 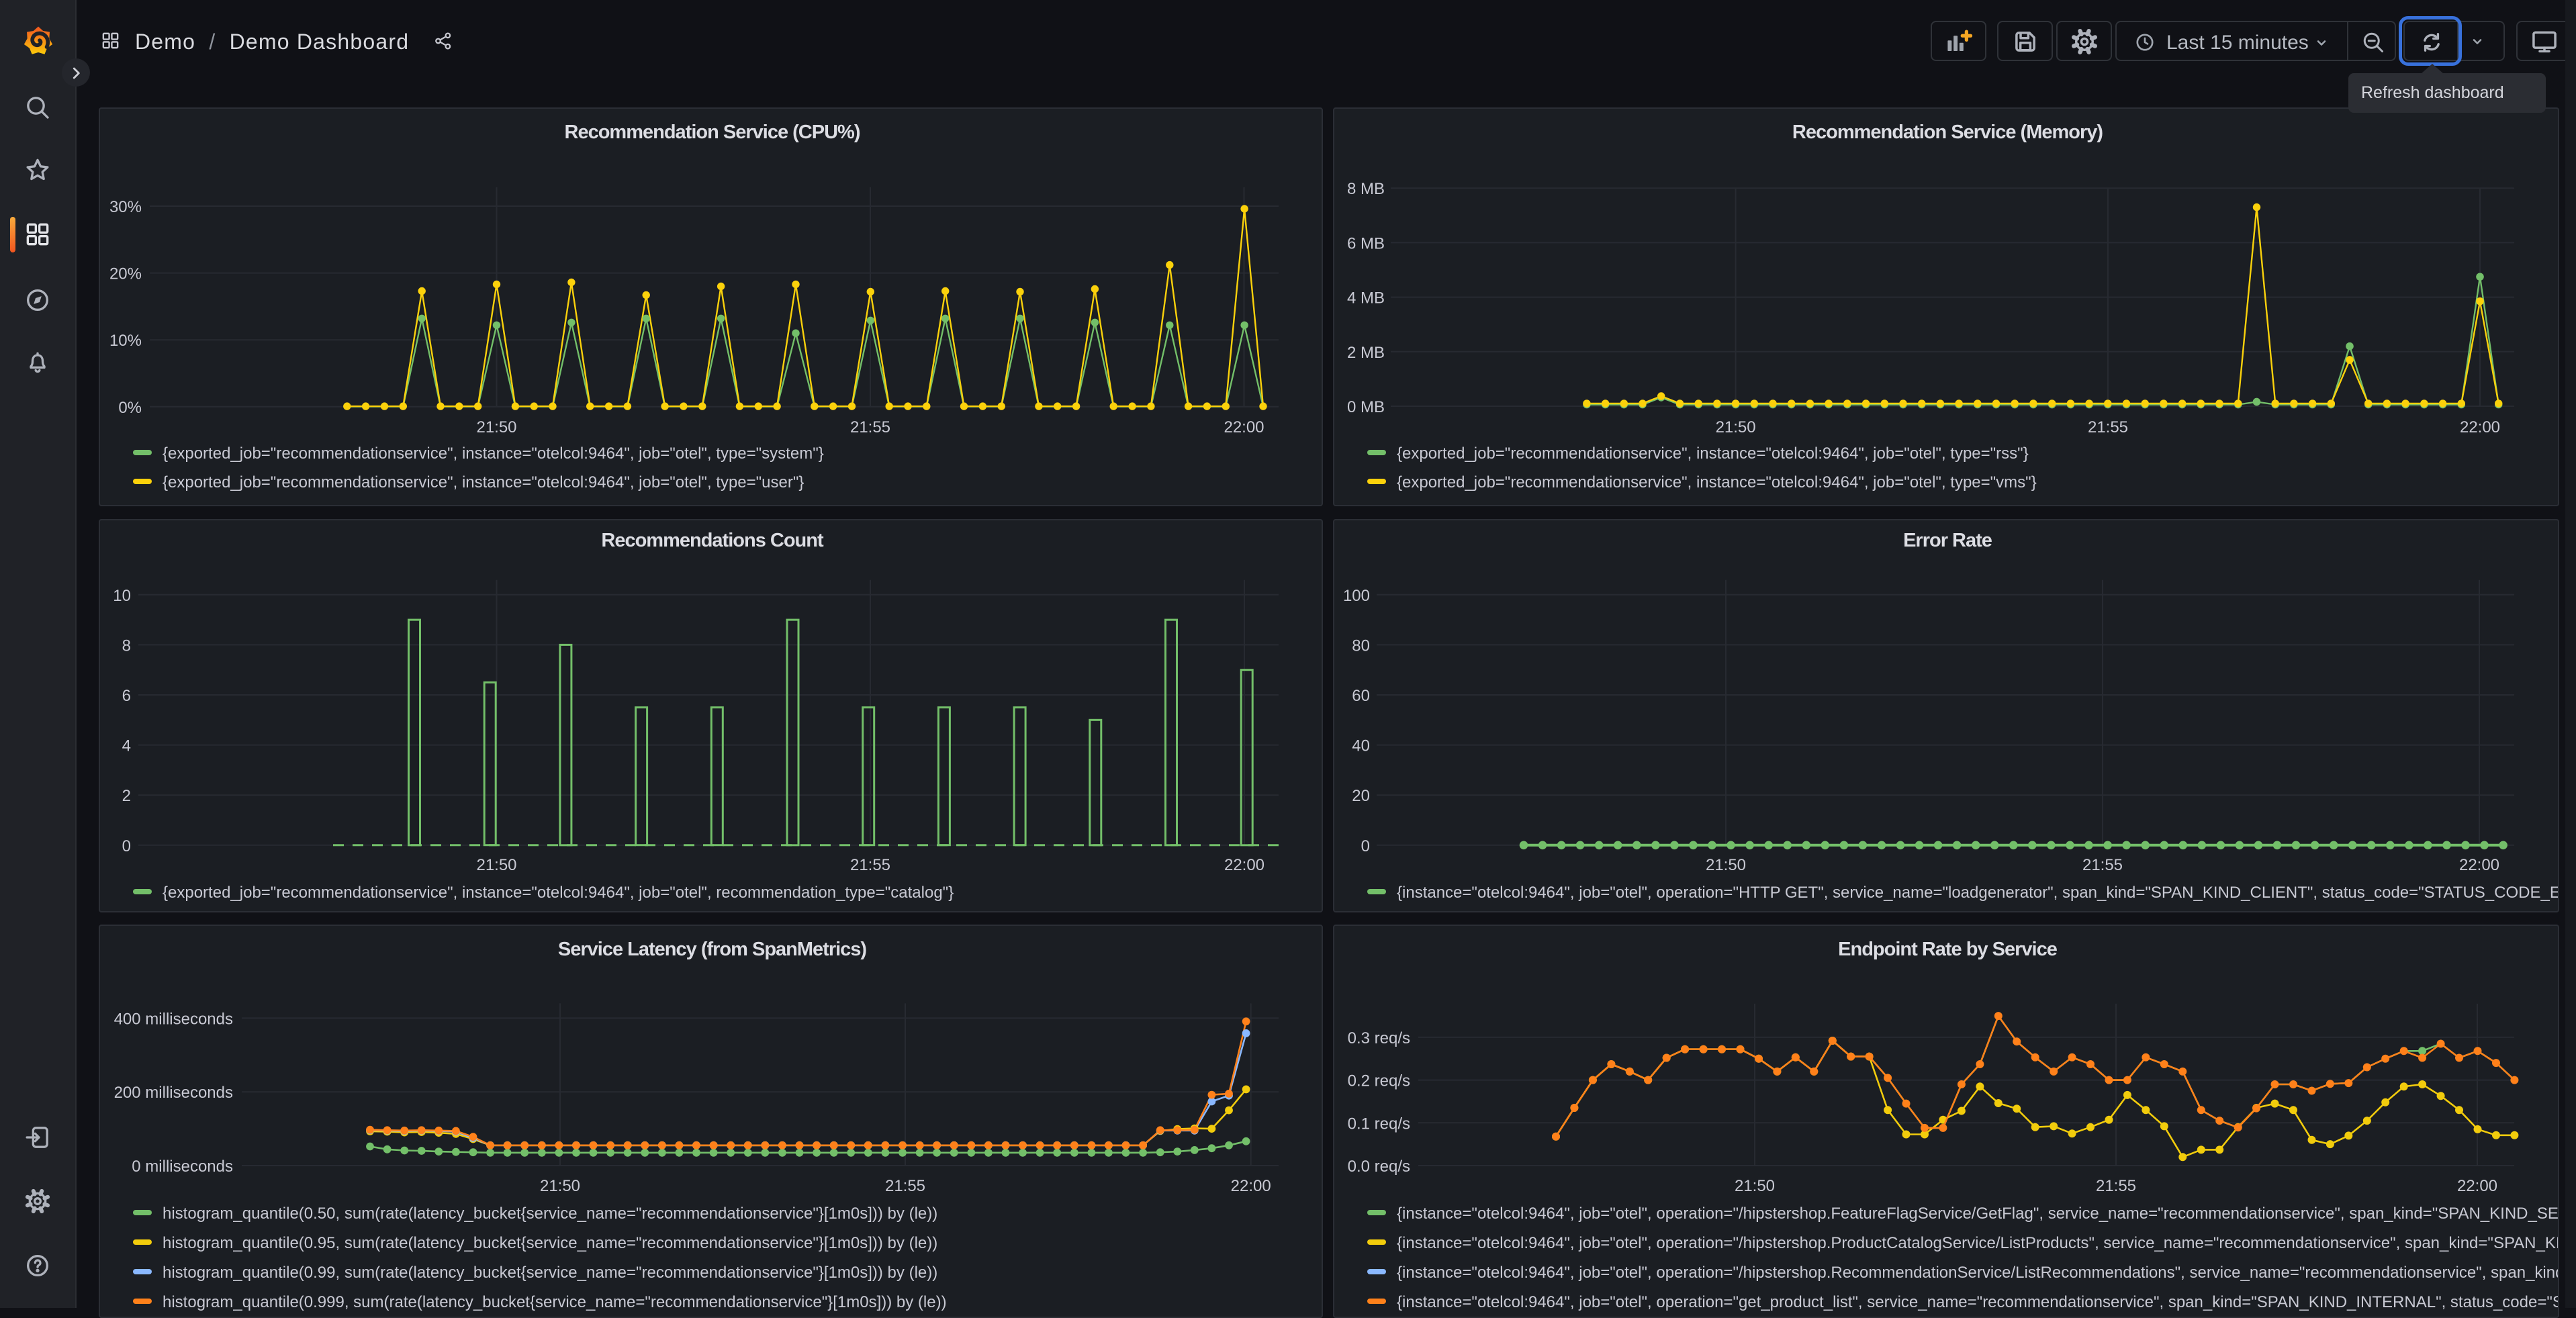 I want to click on svg-text: Error Rate, so click(x=1947, y=540).